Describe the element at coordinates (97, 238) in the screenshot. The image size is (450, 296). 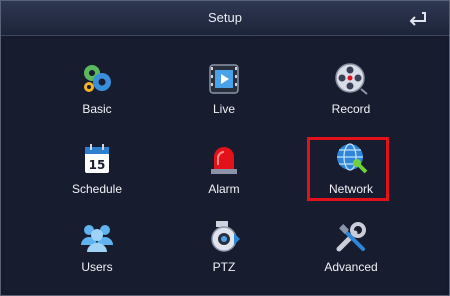
I see `users-icon` at that location.